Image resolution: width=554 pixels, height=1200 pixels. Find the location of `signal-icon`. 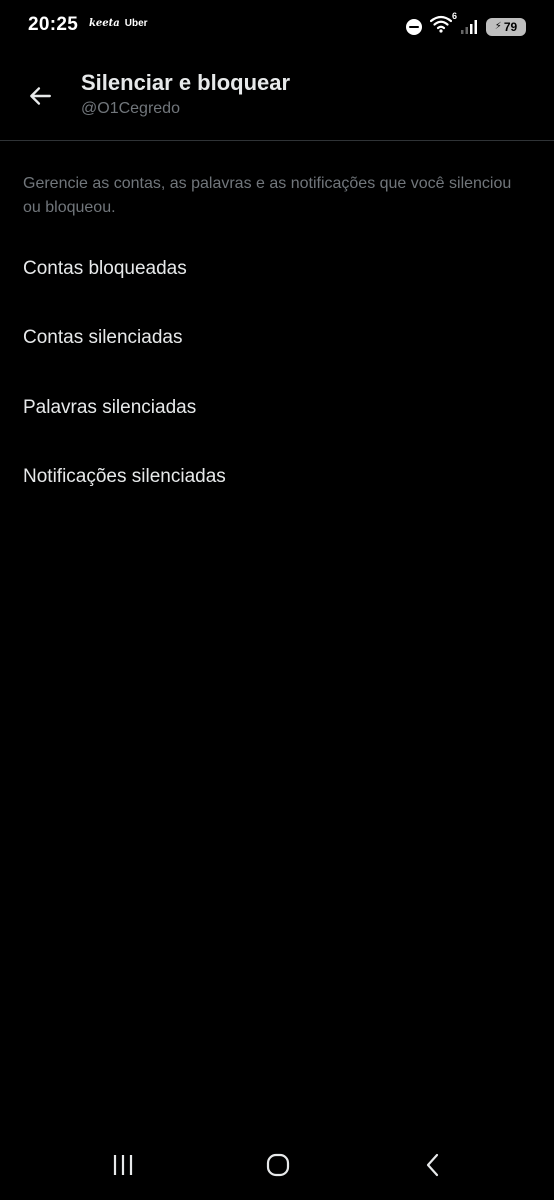

signal-icon is located at coordinates (469, 26).